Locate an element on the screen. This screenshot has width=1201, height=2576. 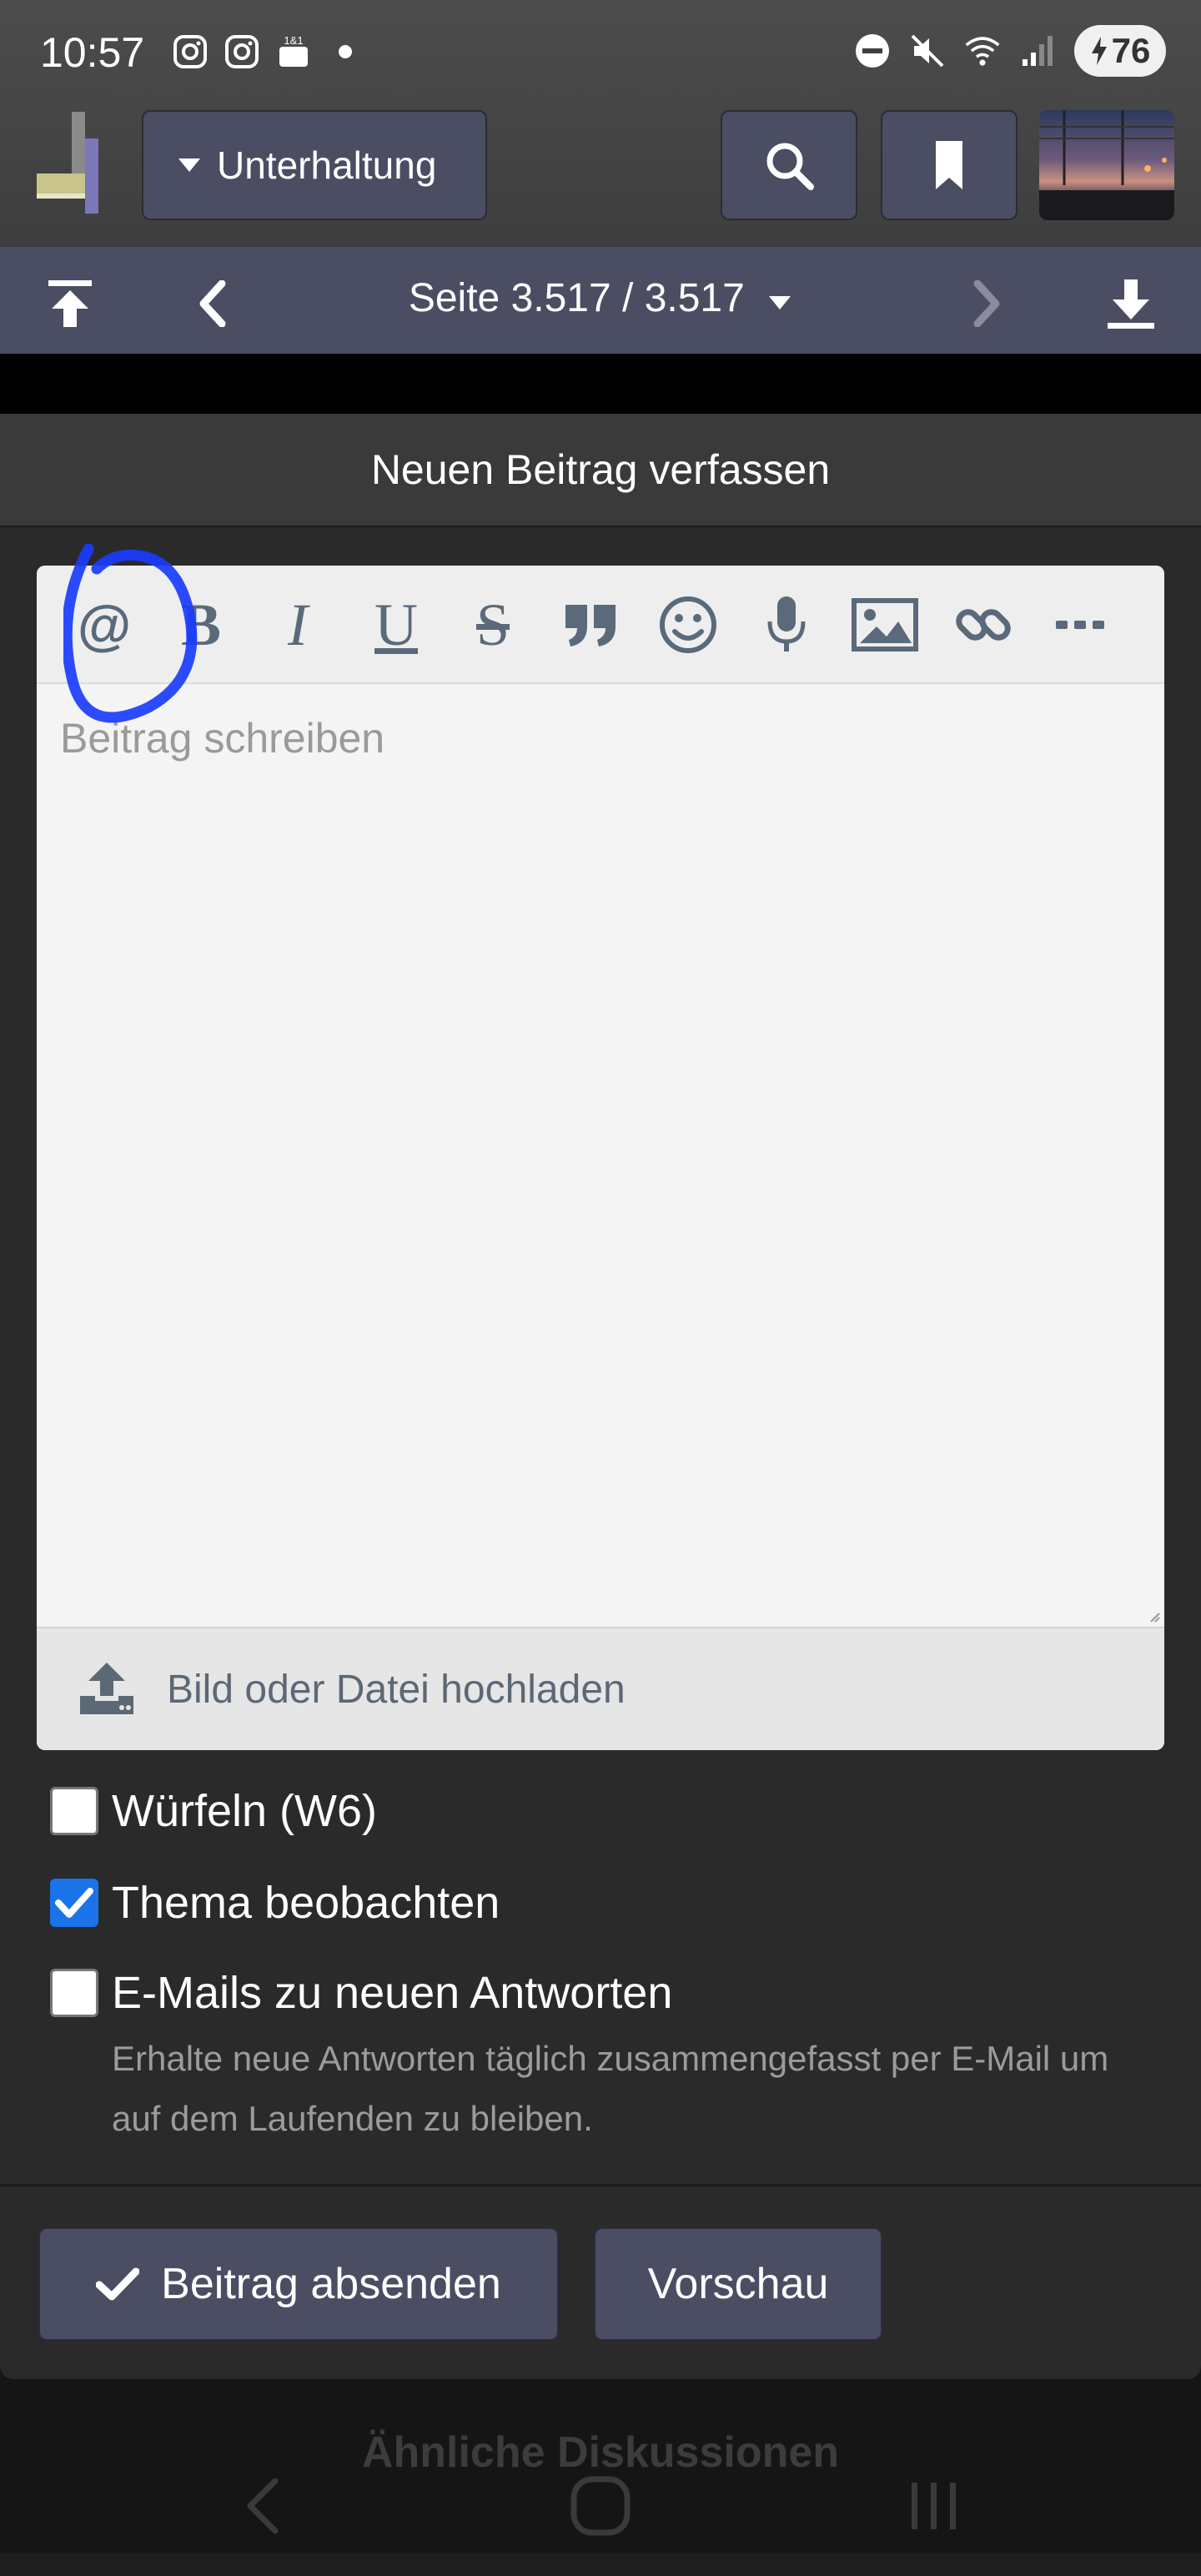
editor-toolbar: @ B I U S is located at coordinates (601, 625).